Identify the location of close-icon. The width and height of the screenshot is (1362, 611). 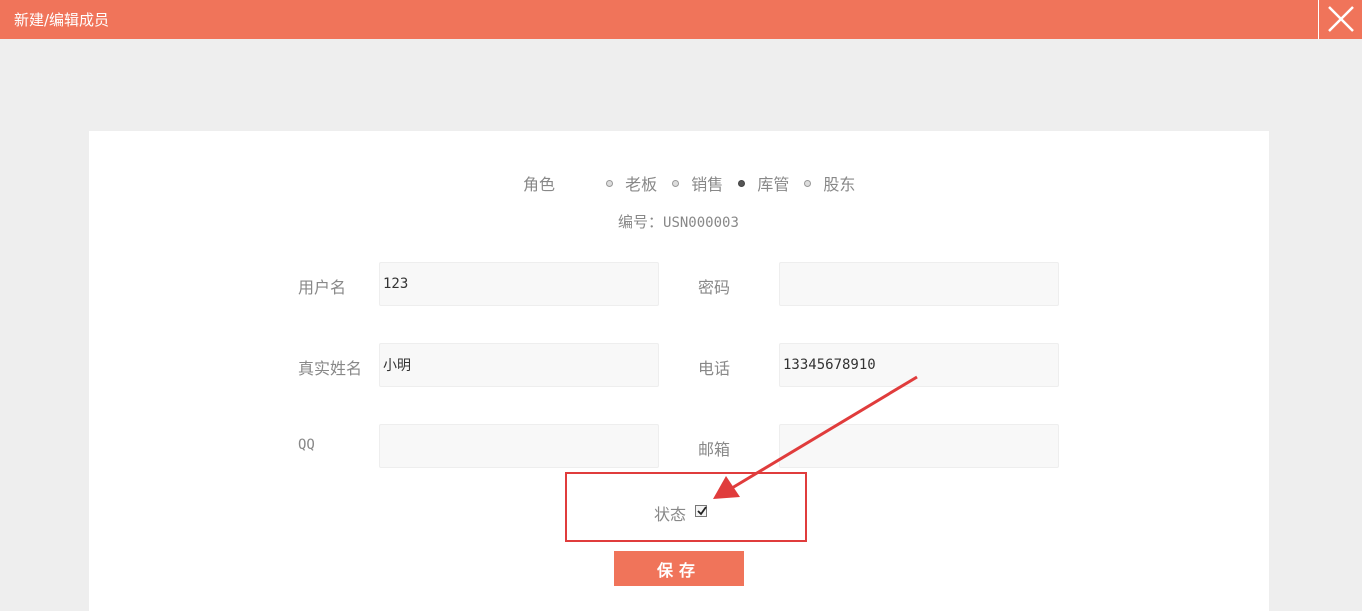
(1341, 19).